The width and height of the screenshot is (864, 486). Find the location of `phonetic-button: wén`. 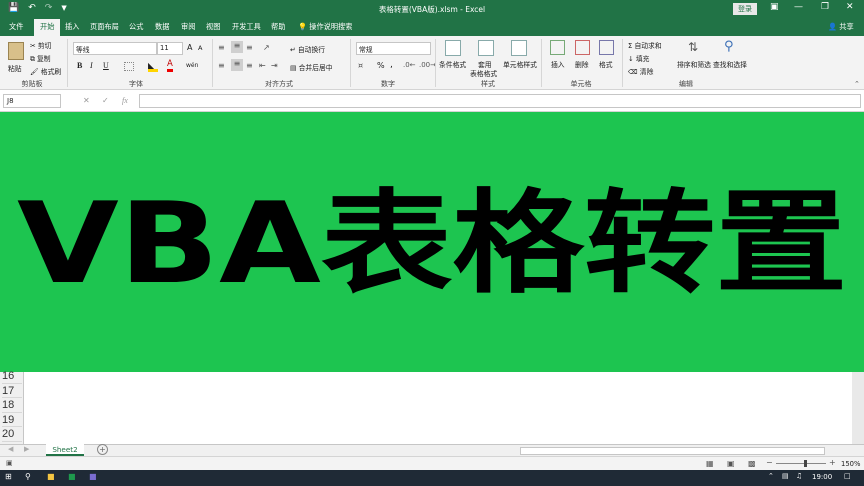

phonetic-button: wén is located at coordinates (192, 65).